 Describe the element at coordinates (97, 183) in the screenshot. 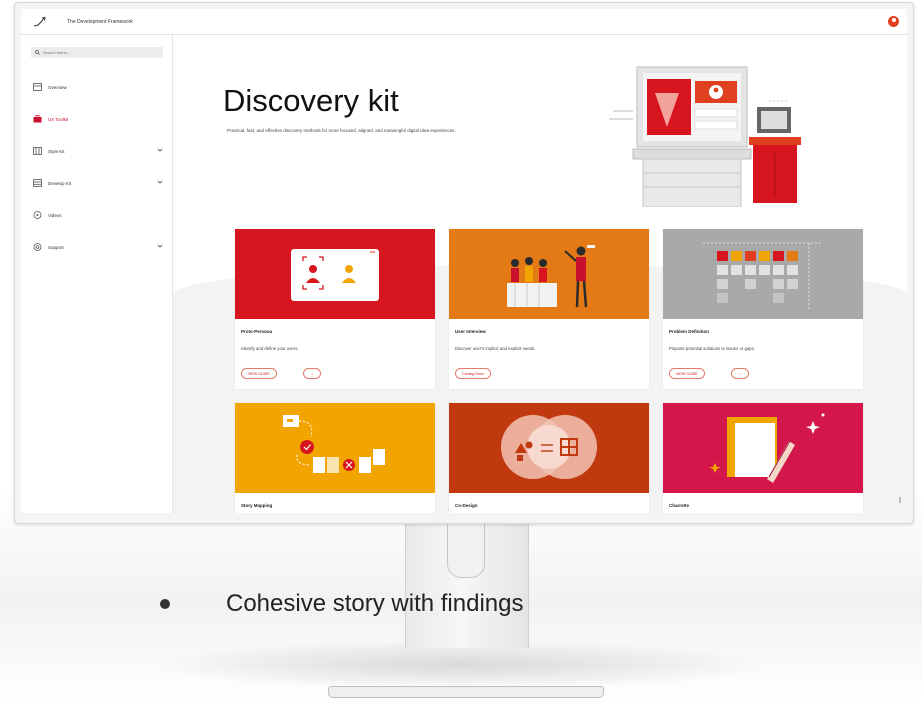

I see `sidebar-item-develop-kit: Develop Kit` at that location.